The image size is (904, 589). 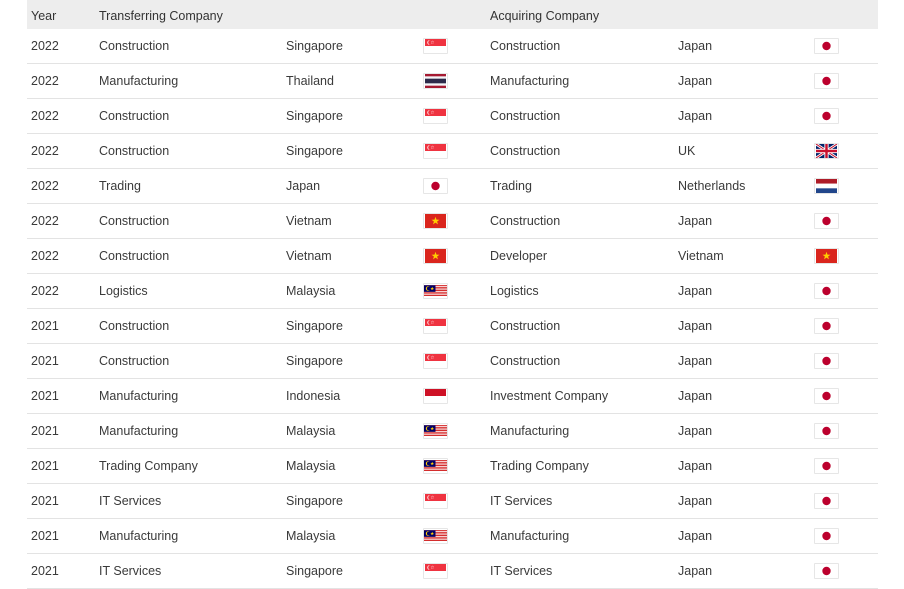 What do you see at coordinates (123, 291) in the screenshot?
I see `cell-transferring-industry: Logistics` at bounding box center [123, 291].